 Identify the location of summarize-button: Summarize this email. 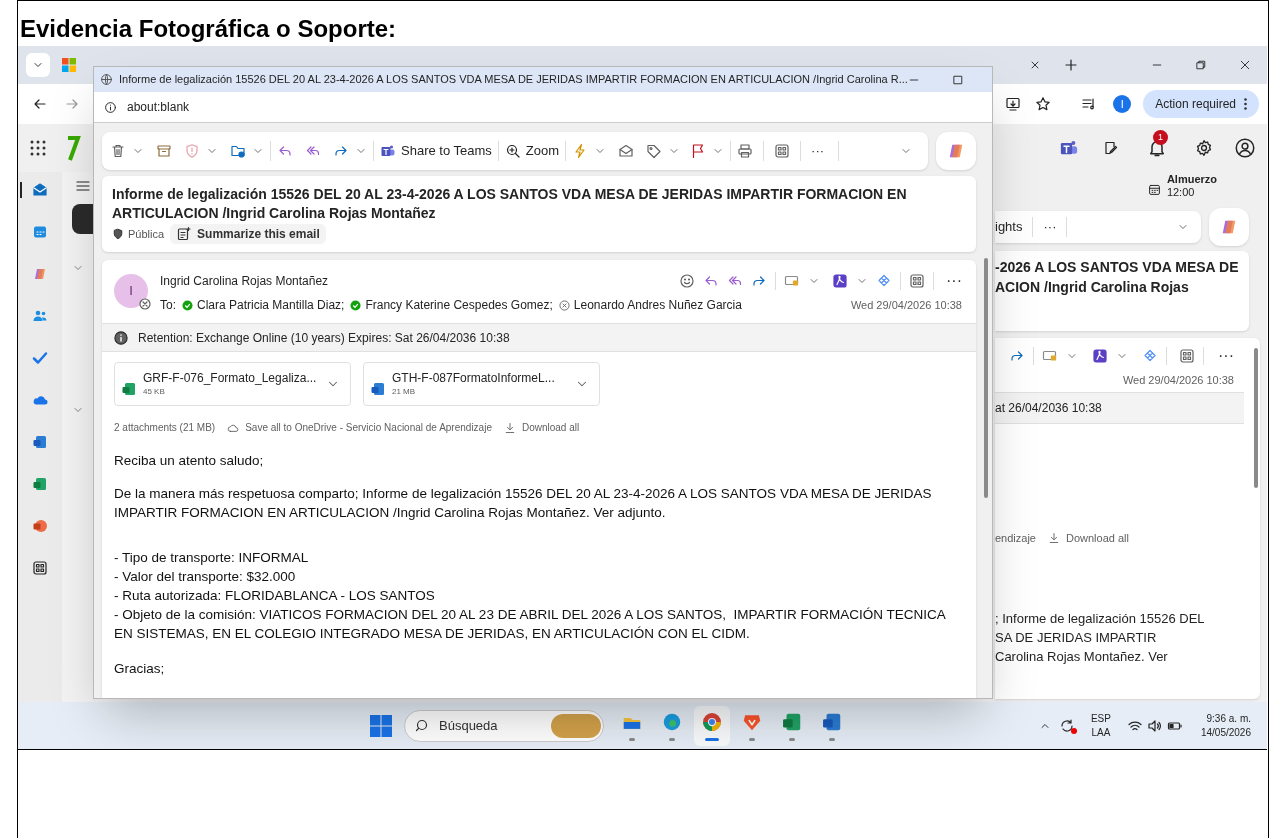
(248, 234).